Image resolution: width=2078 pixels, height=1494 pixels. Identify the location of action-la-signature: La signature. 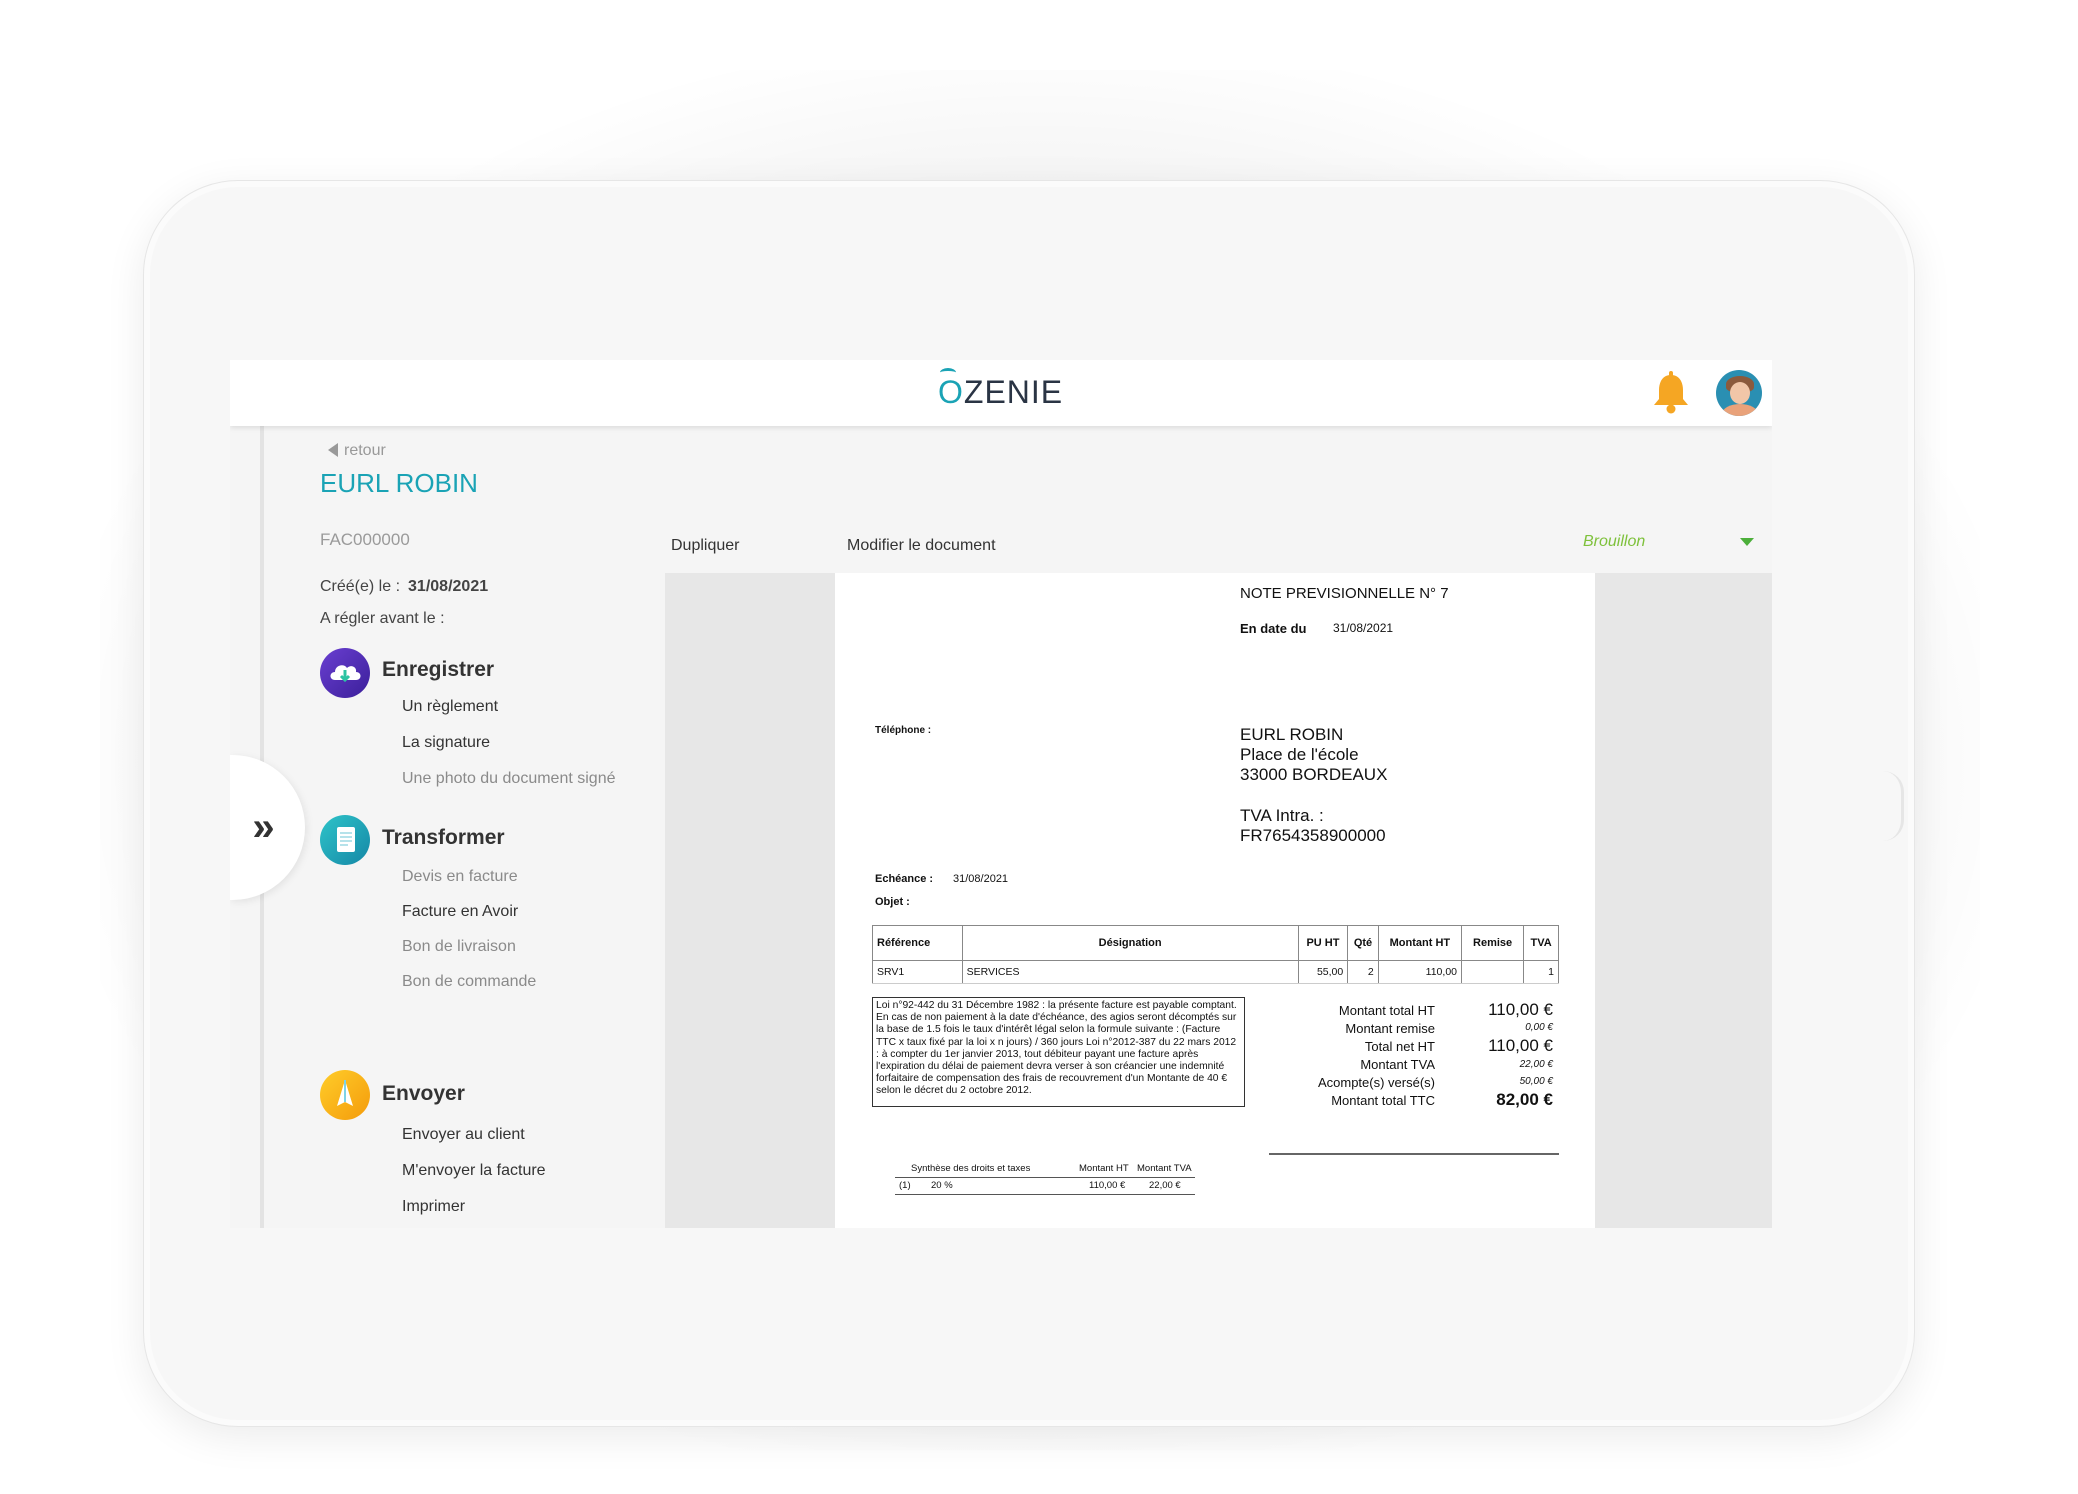
(446, 743).